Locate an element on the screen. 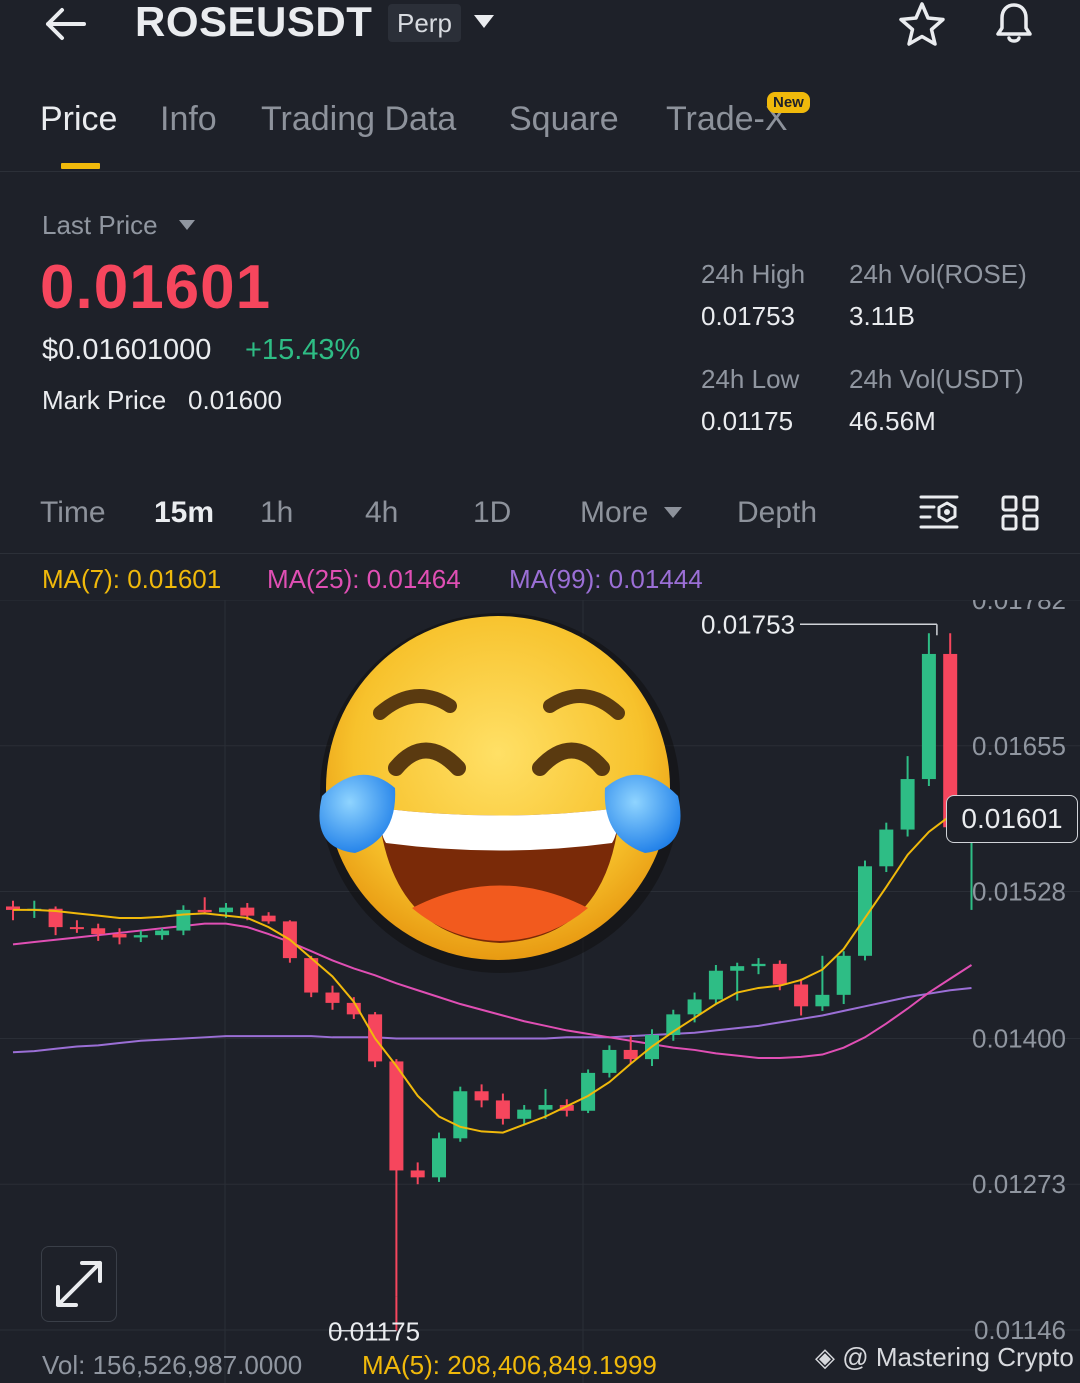  interval-depth: Depth is located at coordinates (777, 513).